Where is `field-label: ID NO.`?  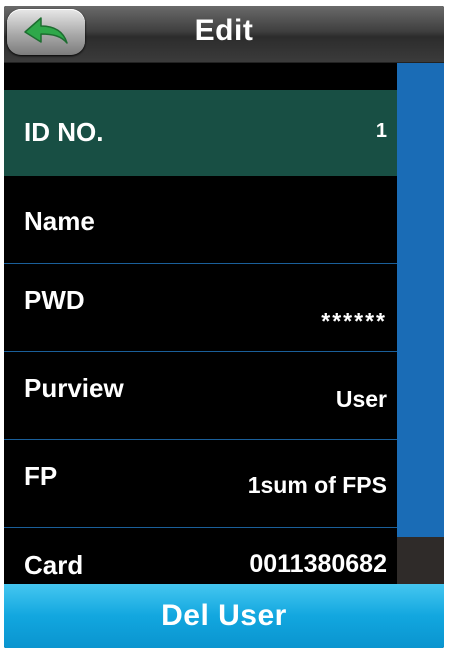 field-label: ID NO. is located at coordinates (64, 132).